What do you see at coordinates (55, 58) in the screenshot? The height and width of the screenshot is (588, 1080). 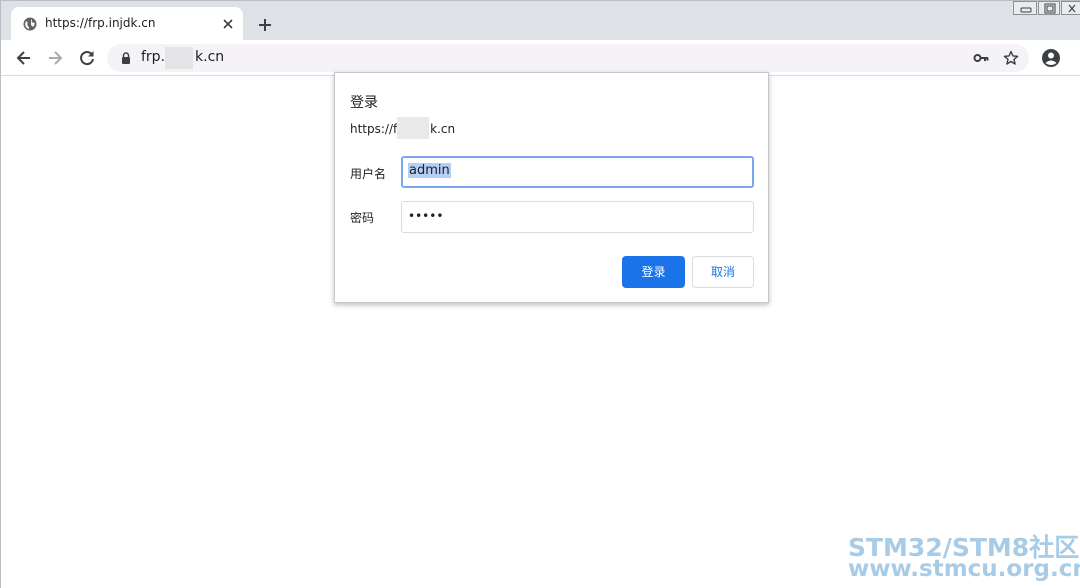 I see `forward-icon` at bounding box center [55, 58].